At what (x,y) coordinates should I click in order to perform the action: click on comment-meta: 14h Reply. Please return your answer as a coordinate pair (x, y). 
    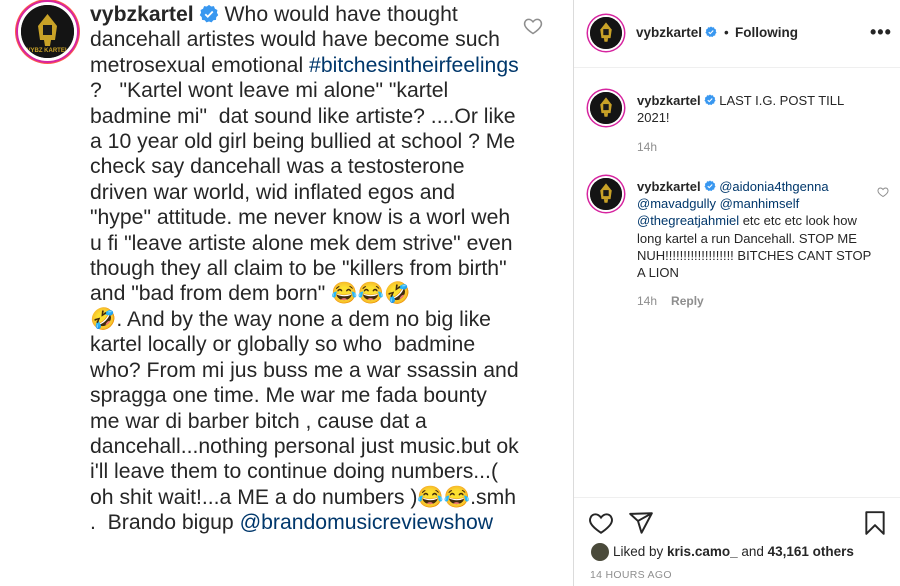
    Looking at the image, I should click on (670, 301).